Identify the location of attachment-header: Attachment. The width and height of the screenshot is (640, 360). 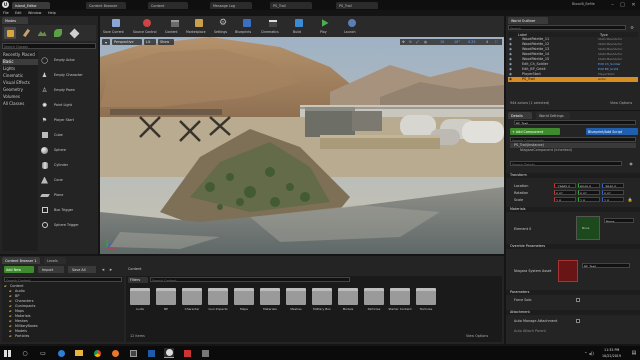
(573, 312).